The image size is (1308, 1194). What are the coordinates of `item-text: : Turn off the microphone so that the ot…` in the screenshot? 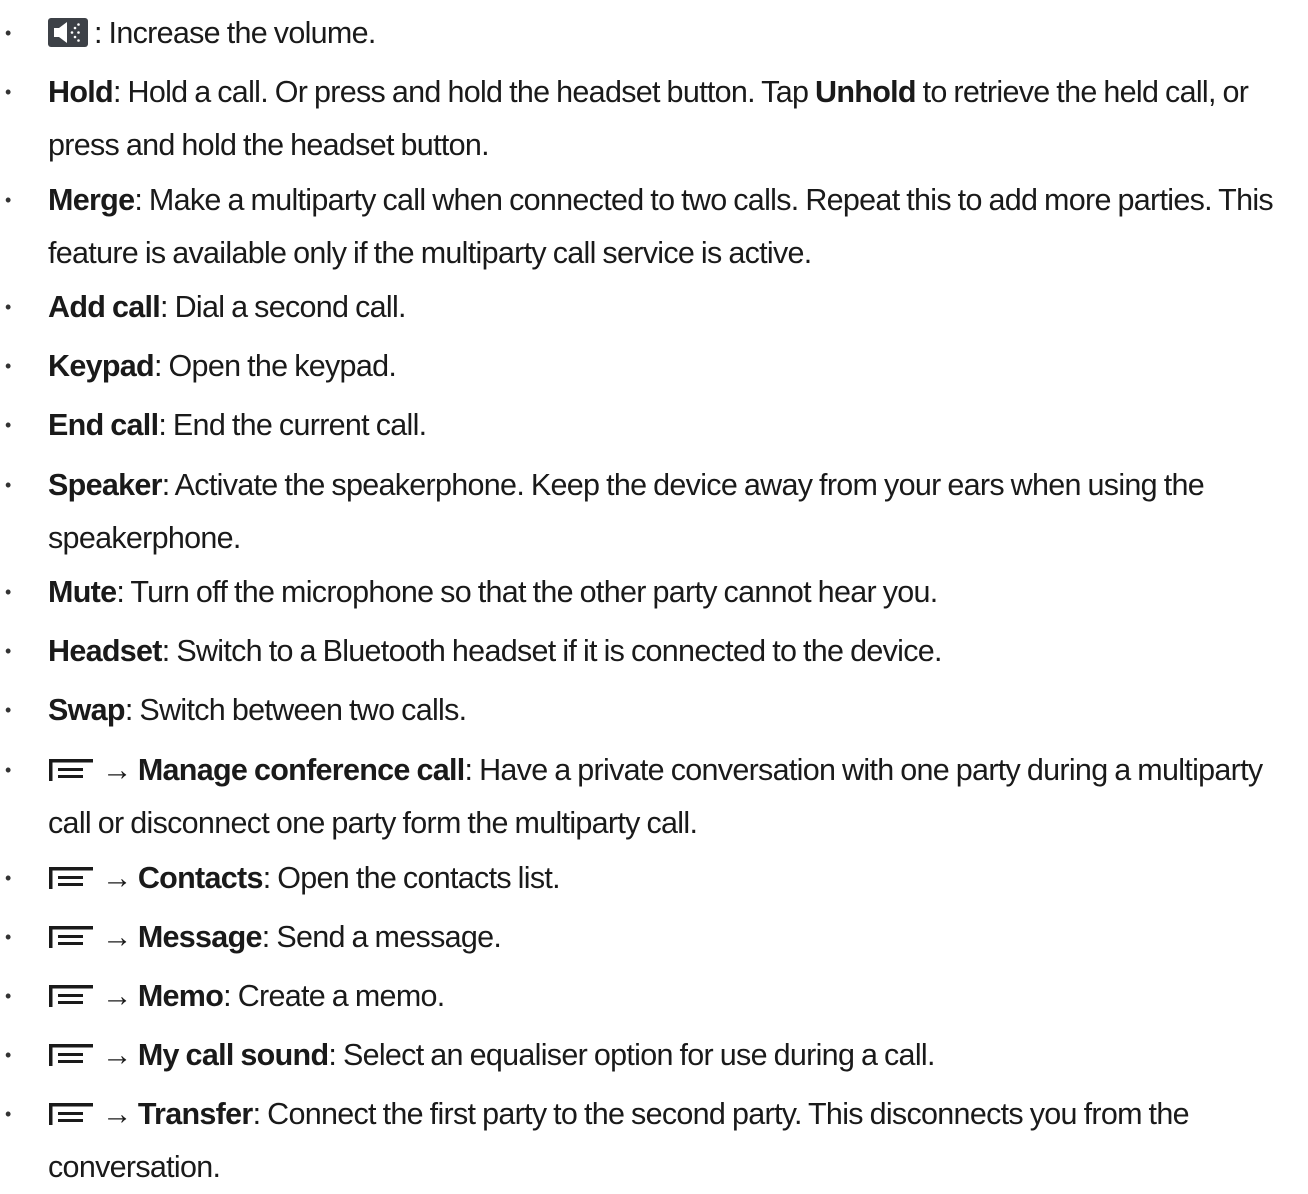 It's located at (527, 592).